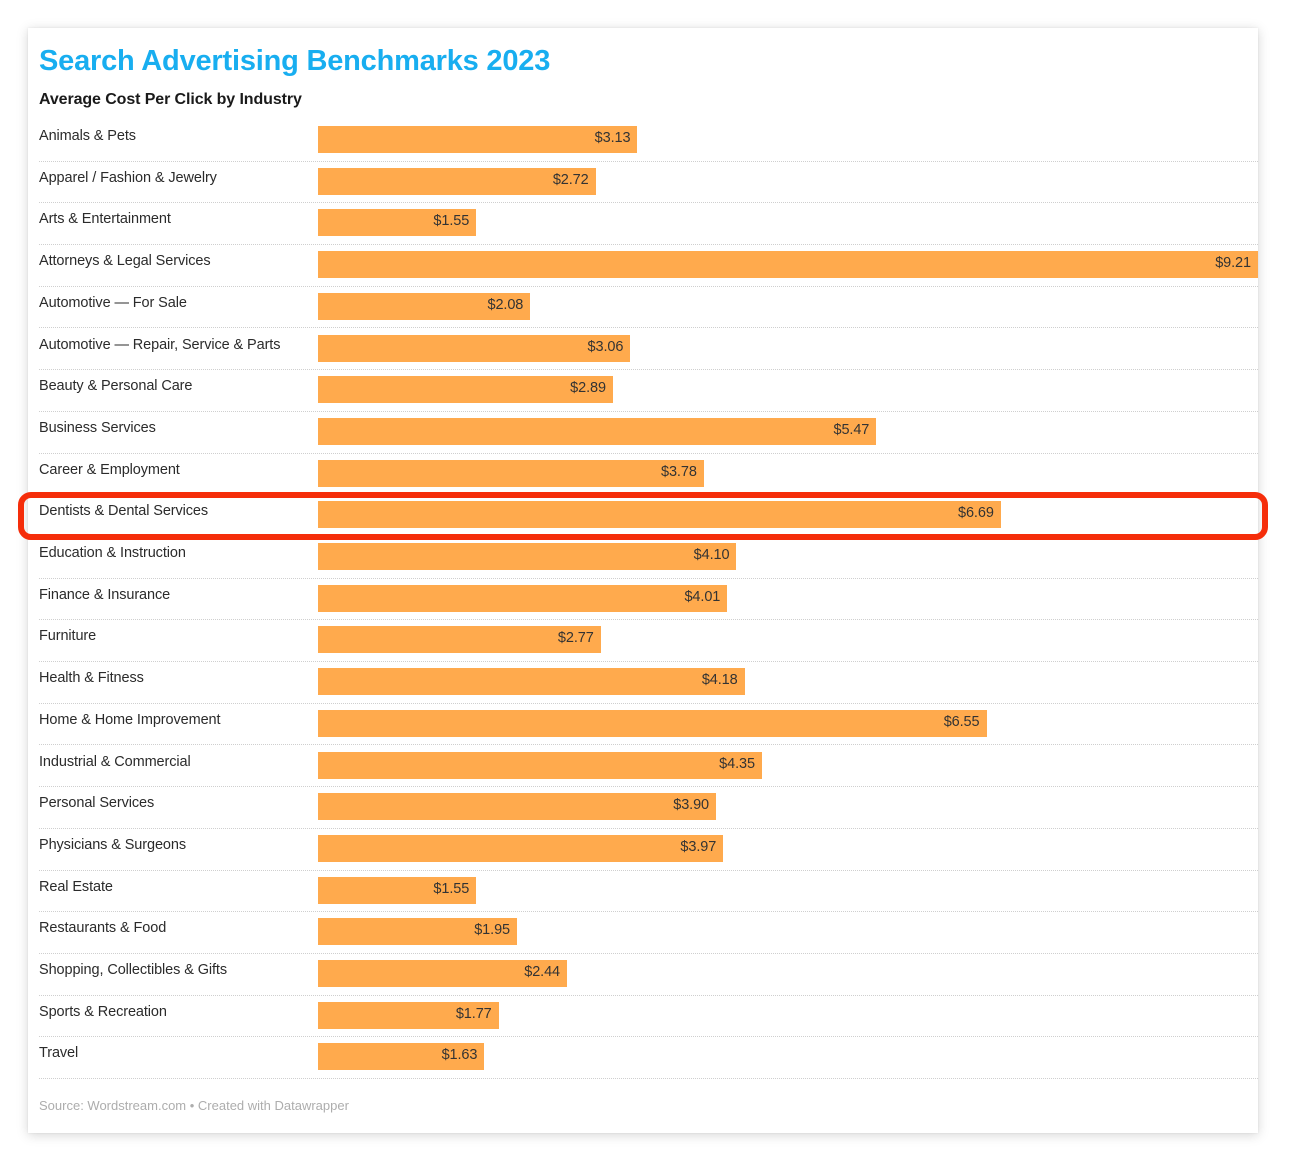 The image size is (1294, 1162). Describe the element at coordinates (125, 261) in the screenshot. I see `category-label: Attorneys & Legal Services` at that location.